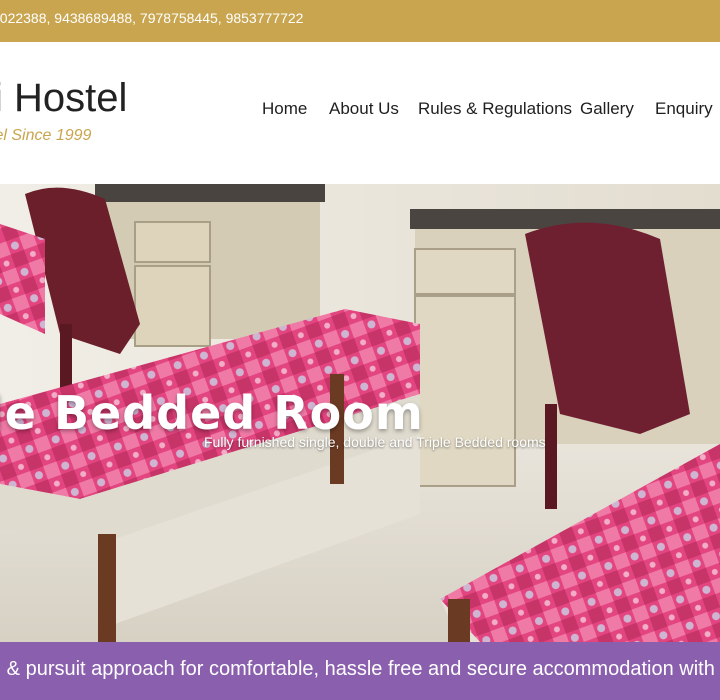  What do you see at coordinates (684, 109) in the screenshot?
I see `nav-enquiry: Enquiry` at bounding box center [684, 109].